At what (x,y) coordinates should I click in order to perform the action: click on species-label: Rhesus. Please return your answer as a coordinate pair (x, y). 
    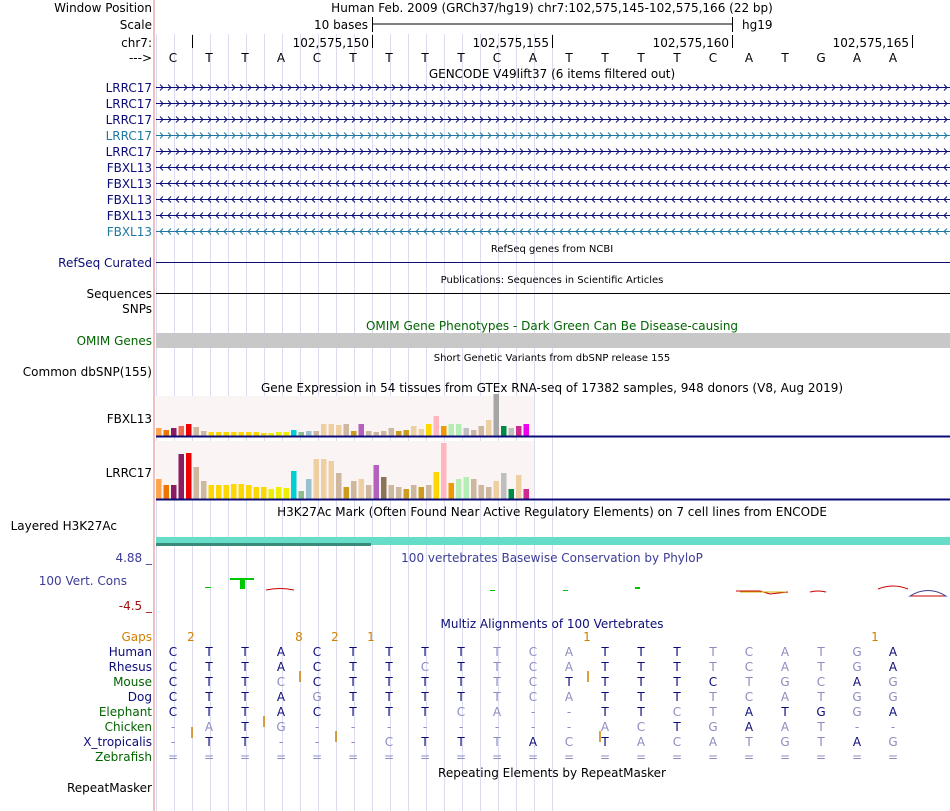
    Looking at the image, I should click on (130, 667).